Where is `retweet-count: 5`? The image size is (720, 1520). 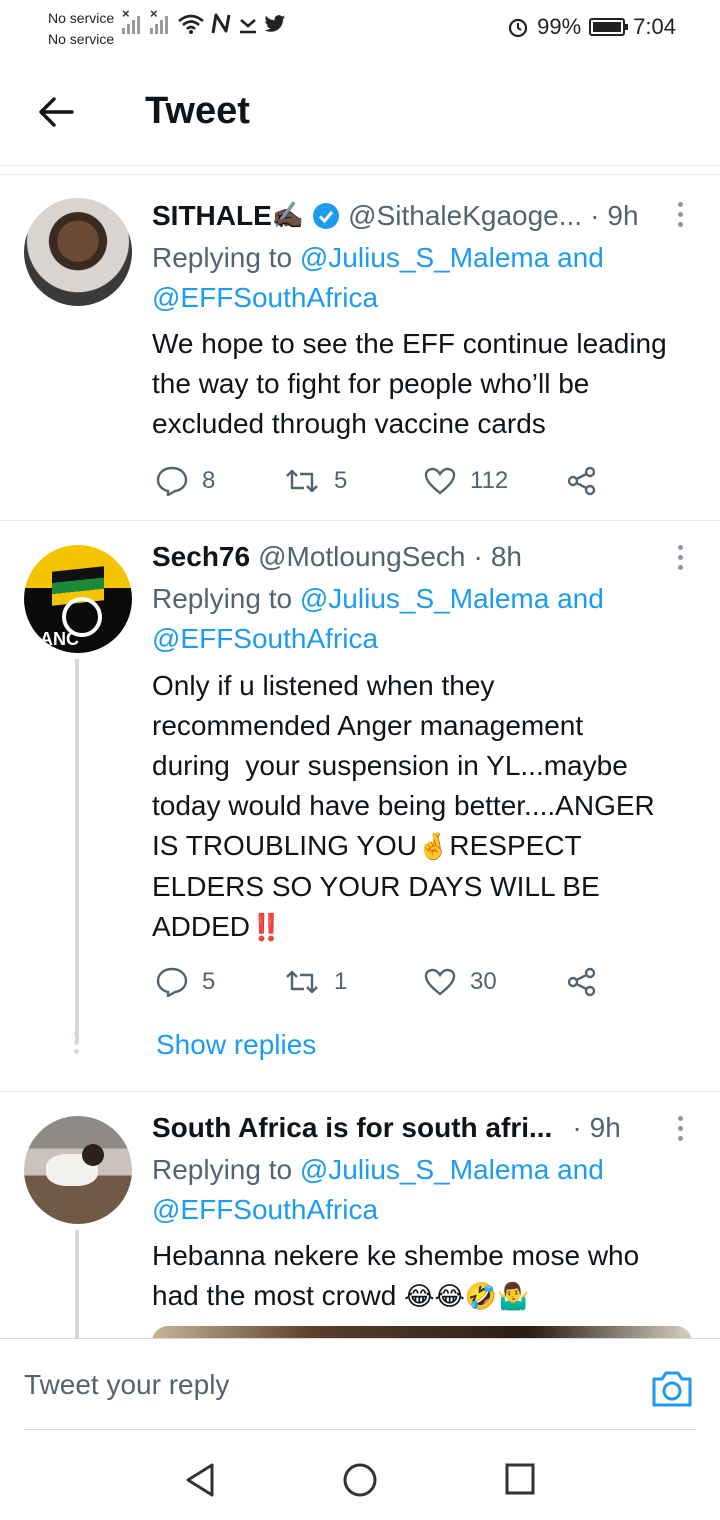
retweet-count: 5 is located at coordinates (341, 480).